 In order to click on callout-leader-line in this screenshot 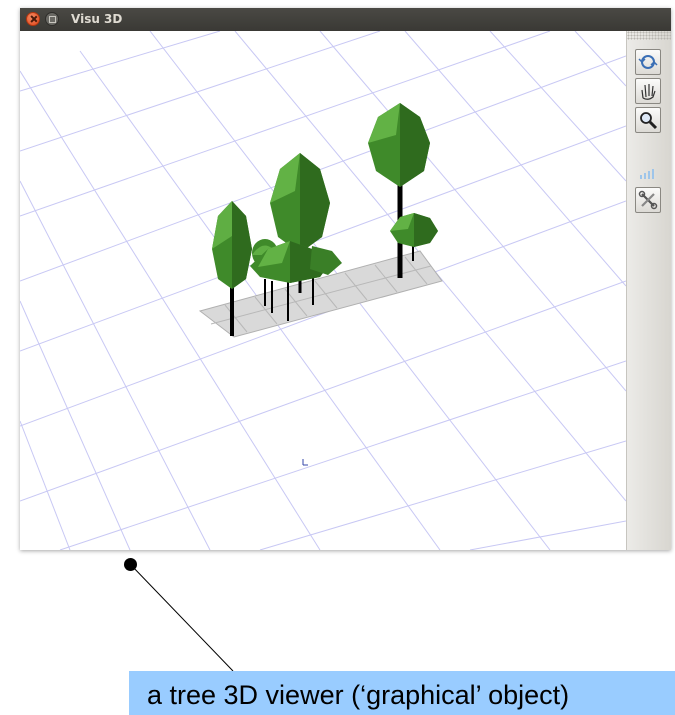, I will do `click(182, 618)`.